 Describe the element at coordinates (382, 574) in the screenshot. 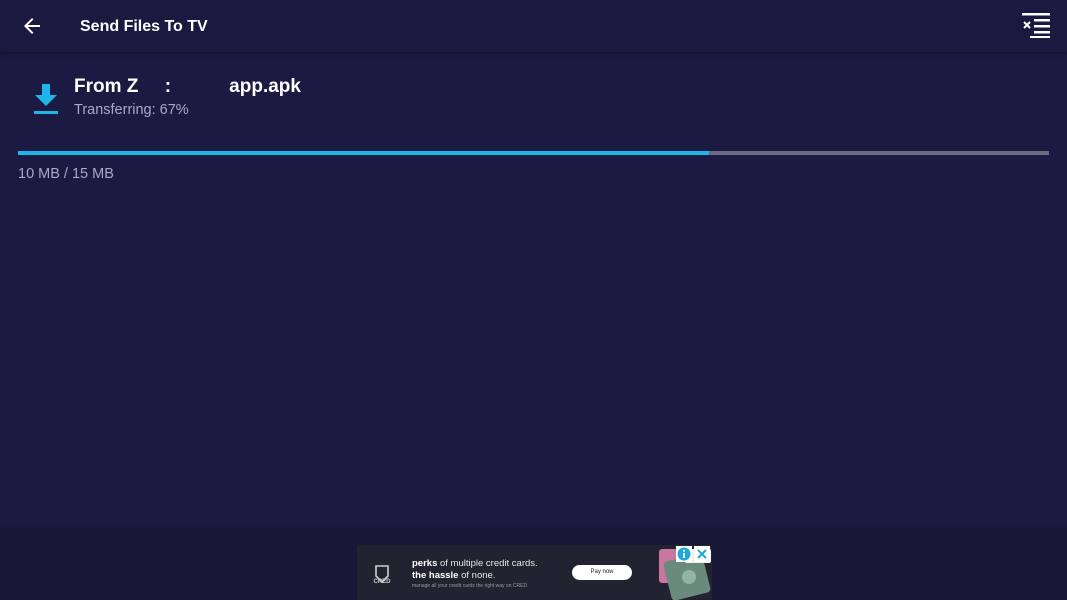

I see `cred-logo-icon` at that location.